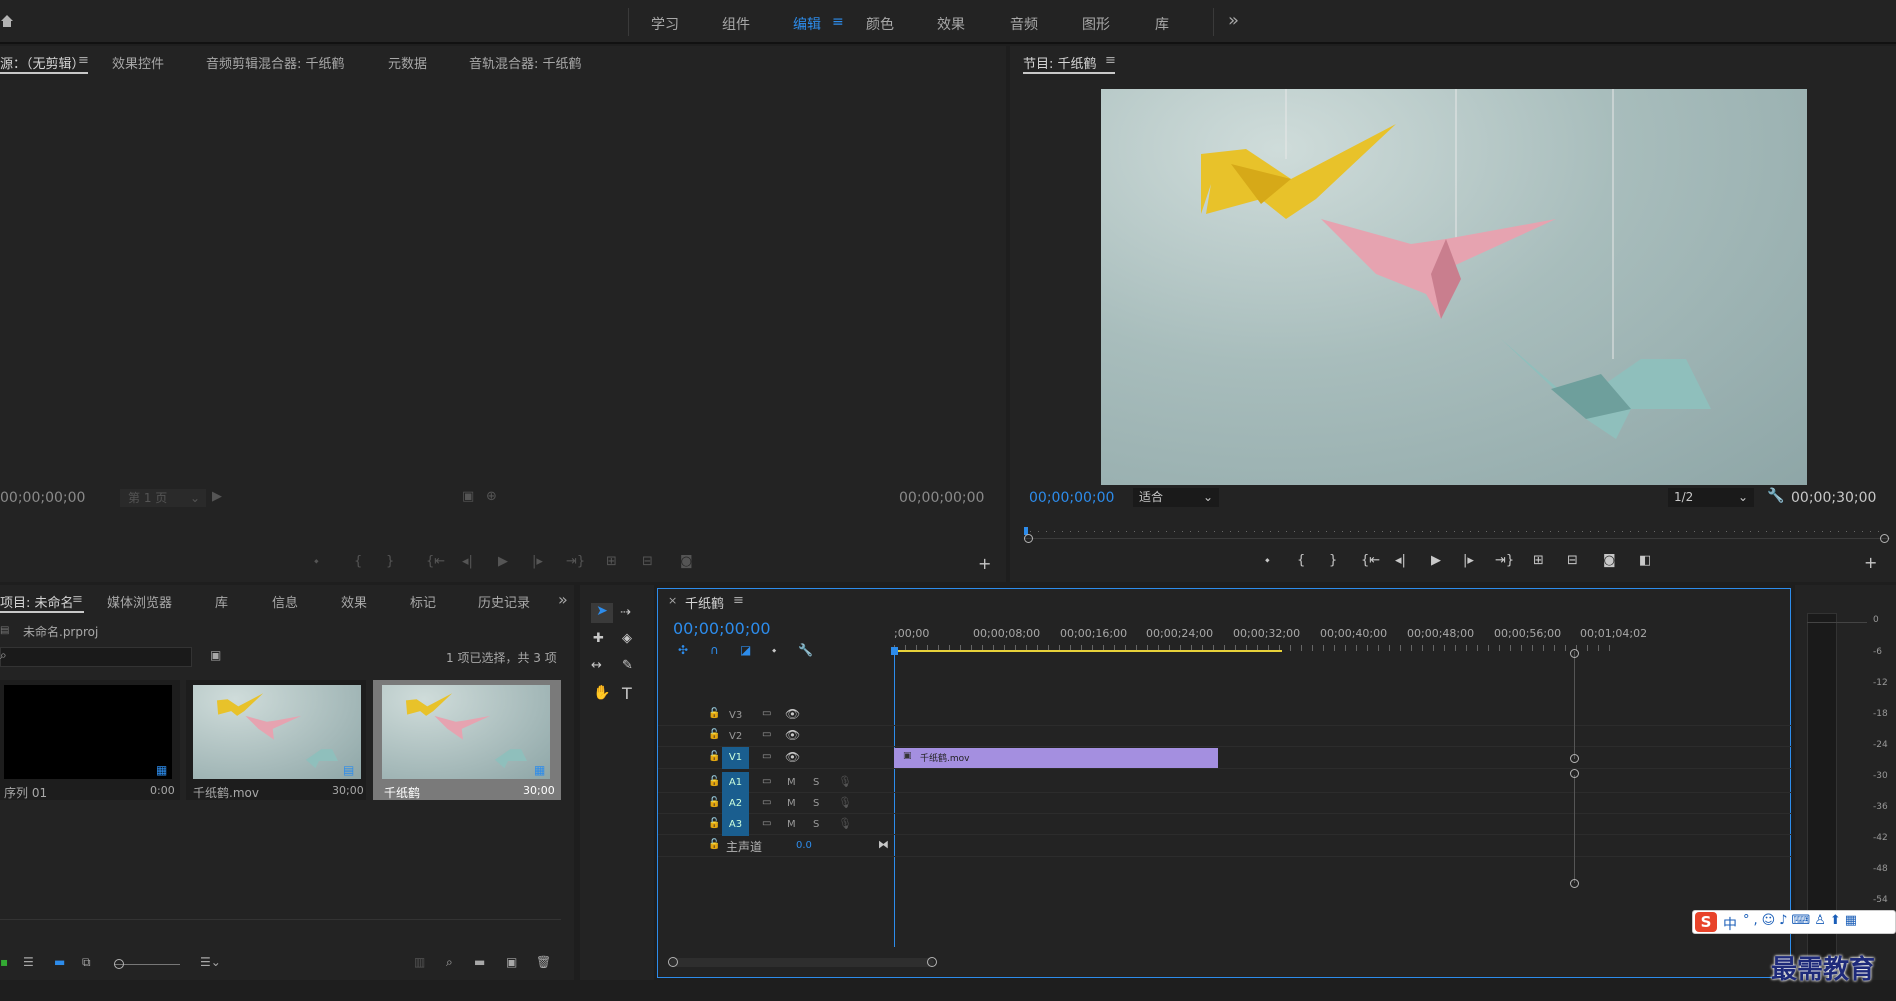 This screenshot has height=1001, width=1896. I want to click on tab-audio-clip-mixer: 音频剪辑混合器: 千纸鹤, so click(275, 62).